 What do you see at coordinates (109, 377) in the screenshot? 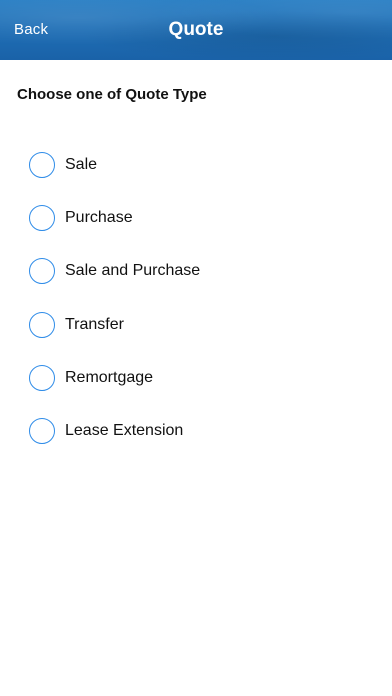
I see `option-label: Remortgage` at bounding box center [109, 377].